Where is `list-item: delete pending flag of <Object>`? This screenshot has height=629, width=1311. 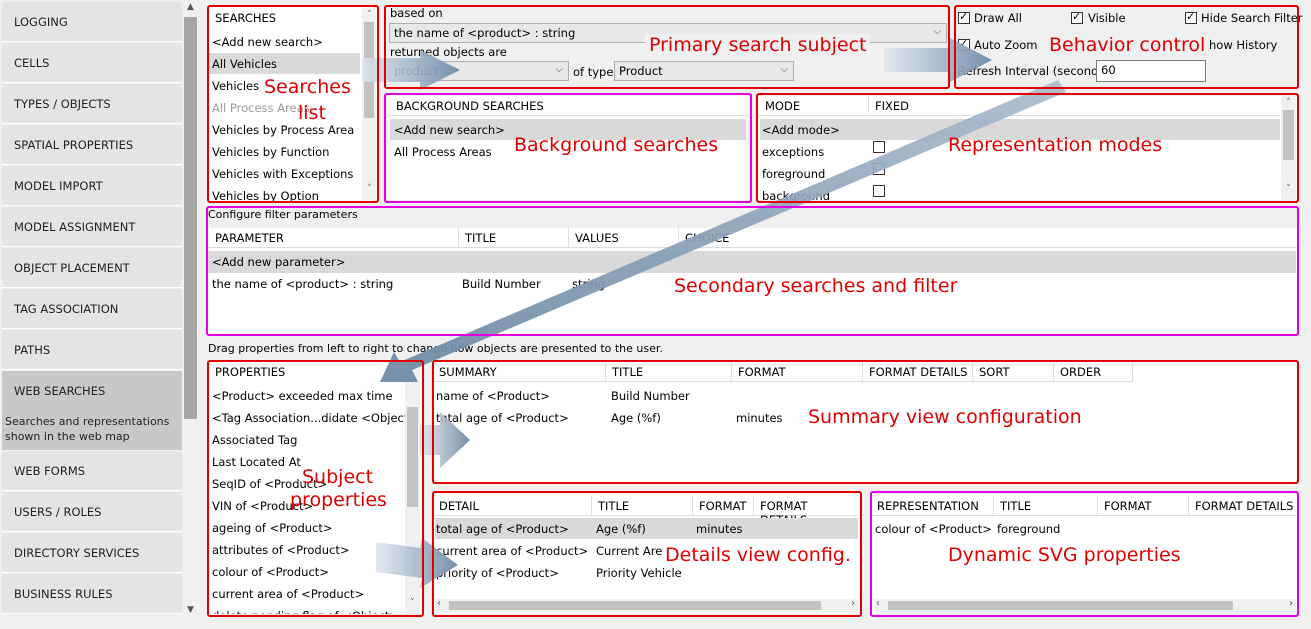 list-item: delete pending flag of <Object> is located at coordinates (305, 611).